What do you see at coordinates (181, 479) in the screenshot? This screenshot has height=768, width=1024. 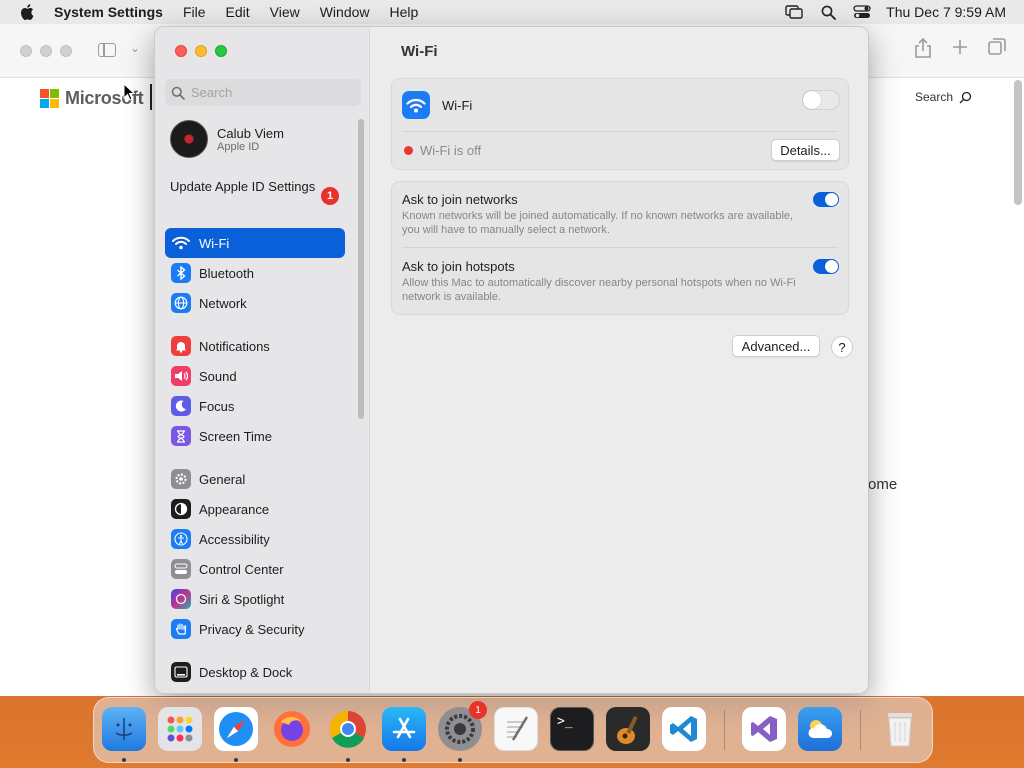 I see `gear-icon` at bounding box center [181, 479].